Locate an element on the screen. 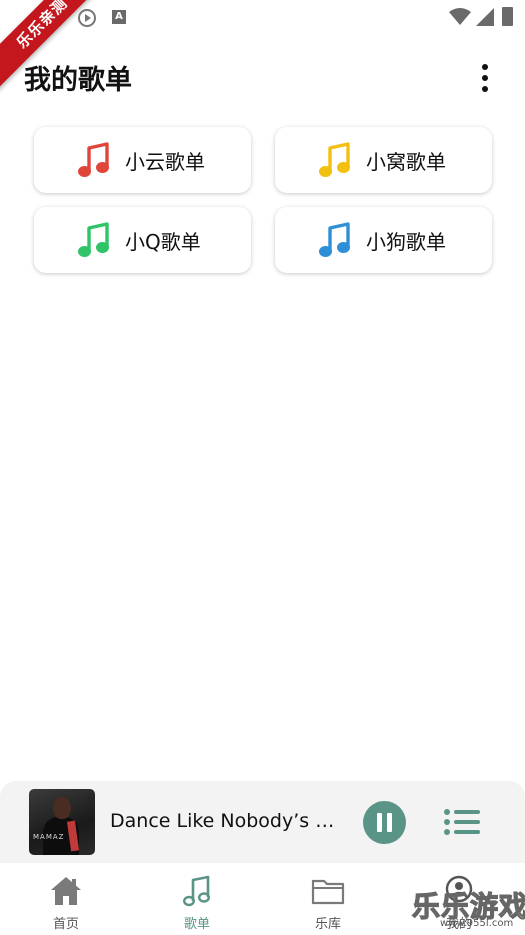 The height and width of the screenshot is (935, 525). playlist-card-xiaoq: 小Q歌单 is located at coordinates (142, 240).